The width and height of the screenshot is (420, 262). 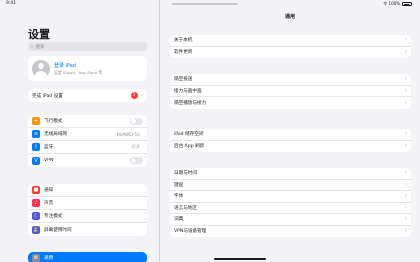 I want to click on detail-row-label: 后台 App 刷新, so click(x=189, y=147).